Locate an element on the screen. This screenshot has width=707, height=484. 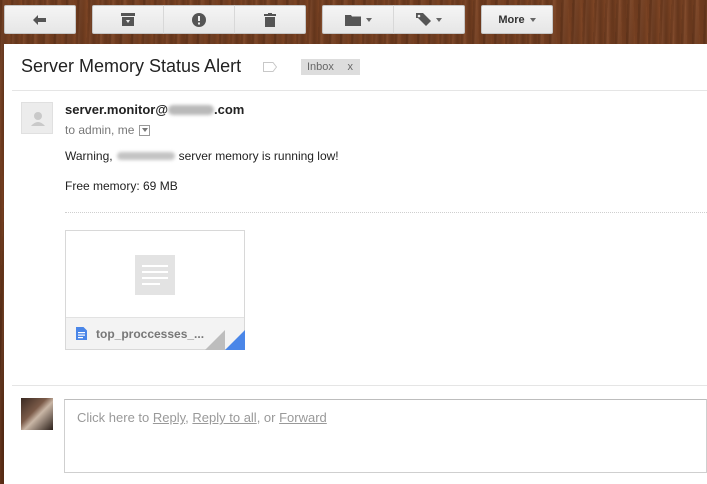
back-arrow-icon is located at coordinates (39, 19).